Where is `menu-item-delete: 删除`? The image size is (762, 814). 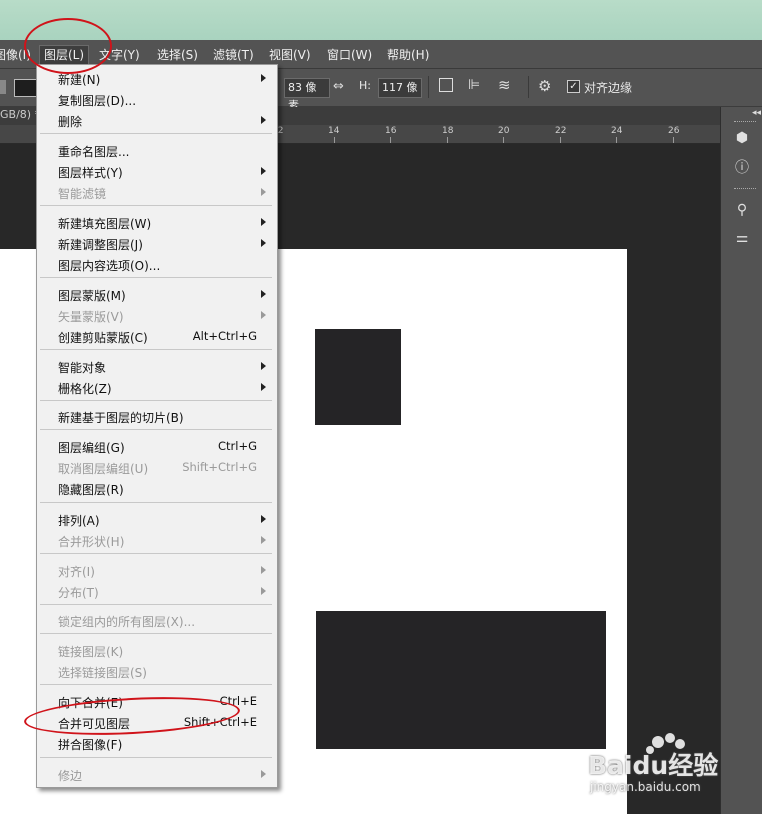 menu-item-delete: 删除 is located at coordinates (156, 120).